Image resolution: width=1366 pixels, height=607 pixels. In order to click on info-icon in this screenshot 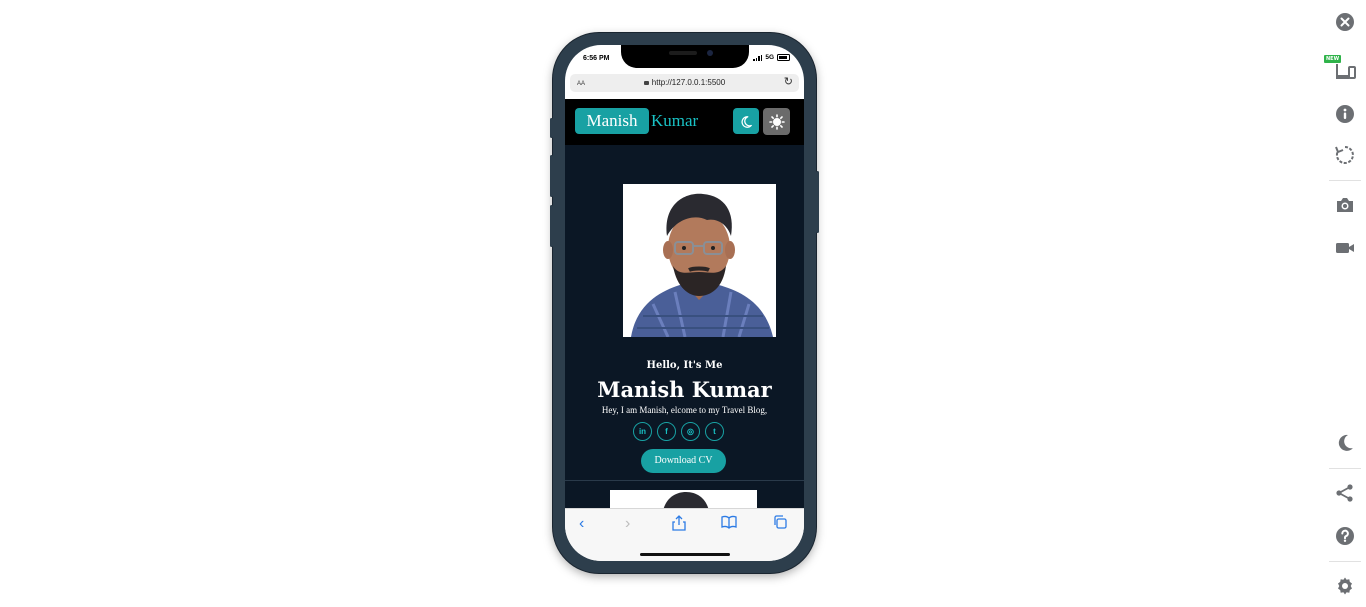, I will do `click(1345, 114)`.